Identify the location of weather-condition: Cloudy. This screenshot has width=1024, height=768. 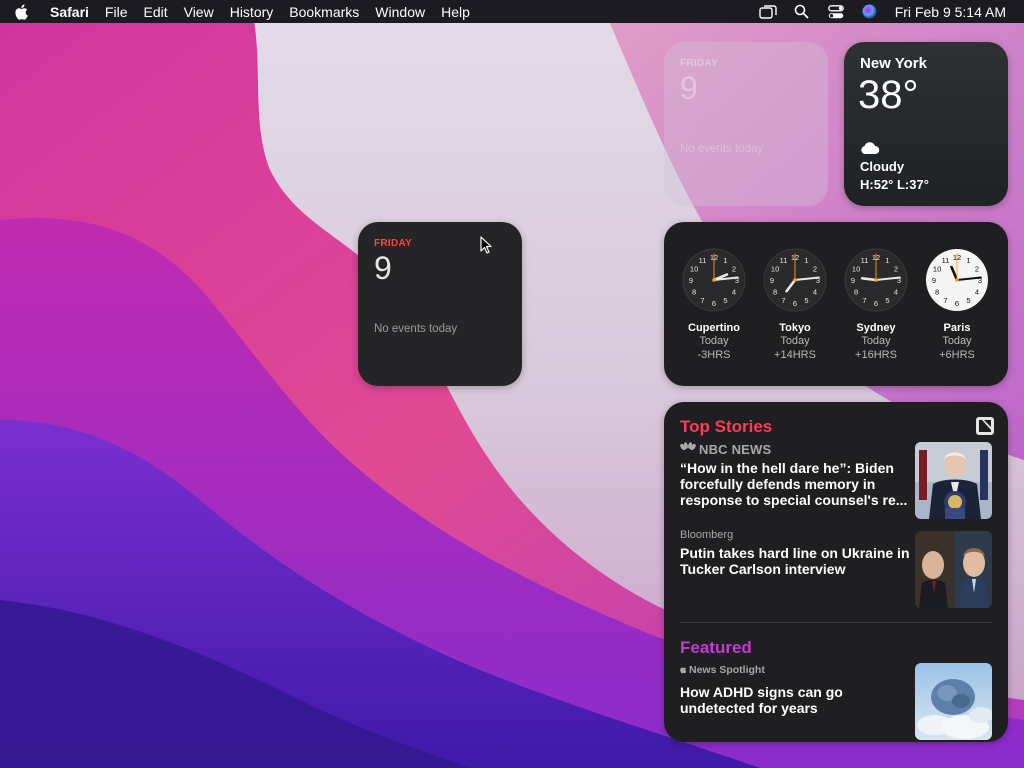
(882, 166).